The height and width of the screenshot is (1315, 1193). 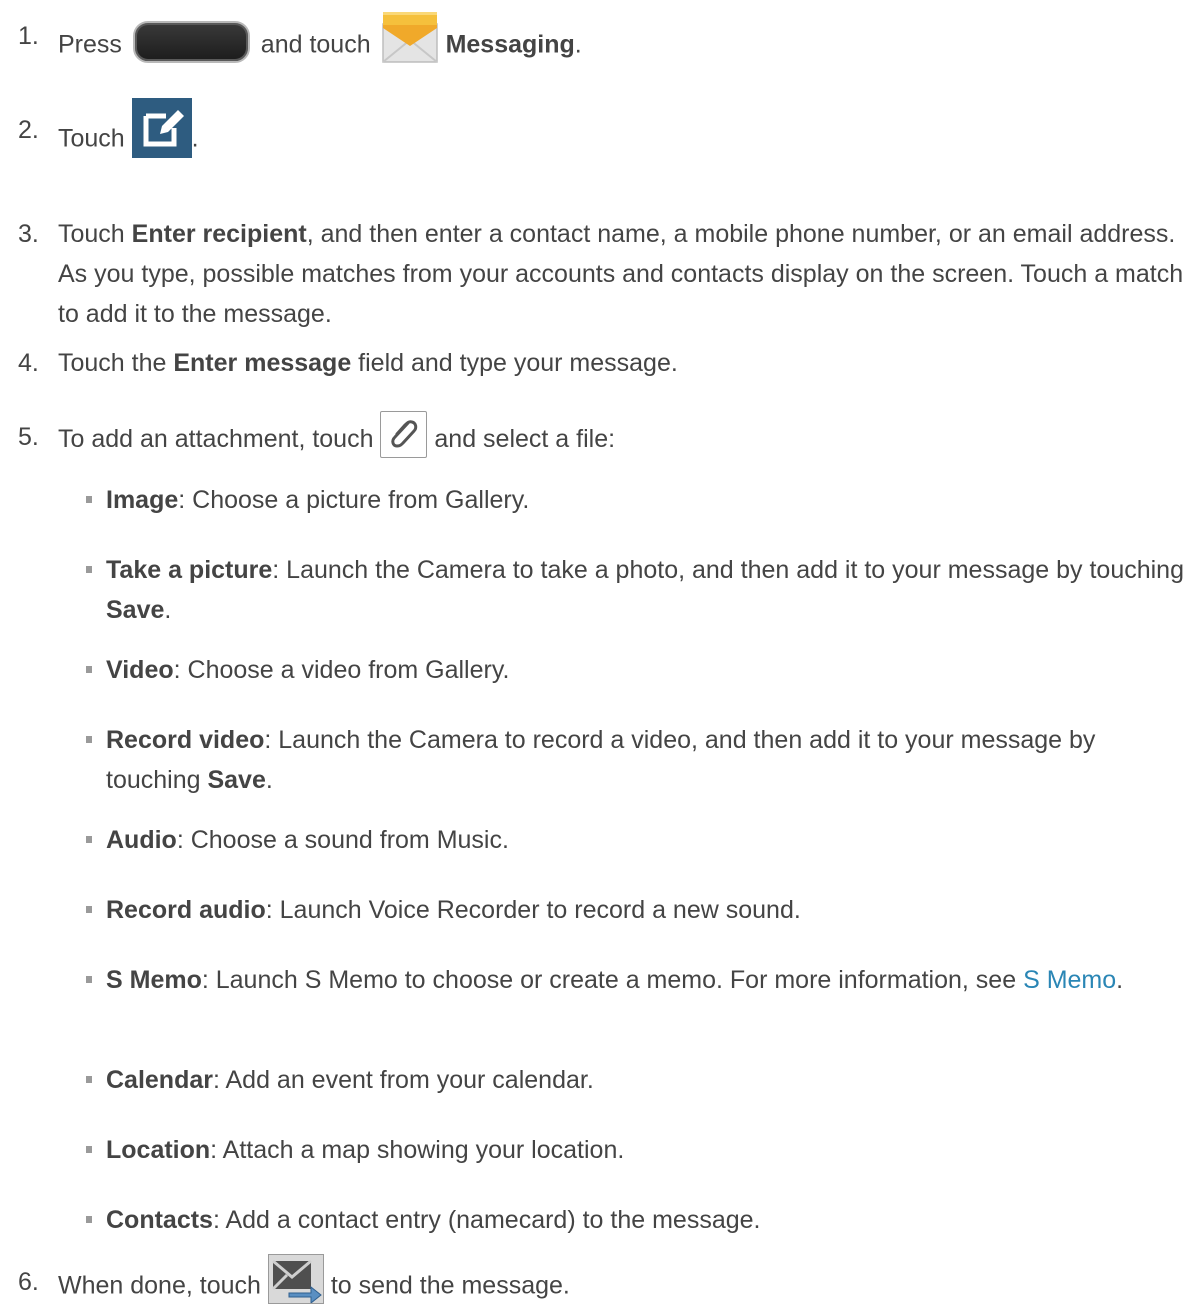 What do you see at coordinates (158, 1150) in the screenshot?
I see `option-label: Location` at bounding box center [158, 1150].